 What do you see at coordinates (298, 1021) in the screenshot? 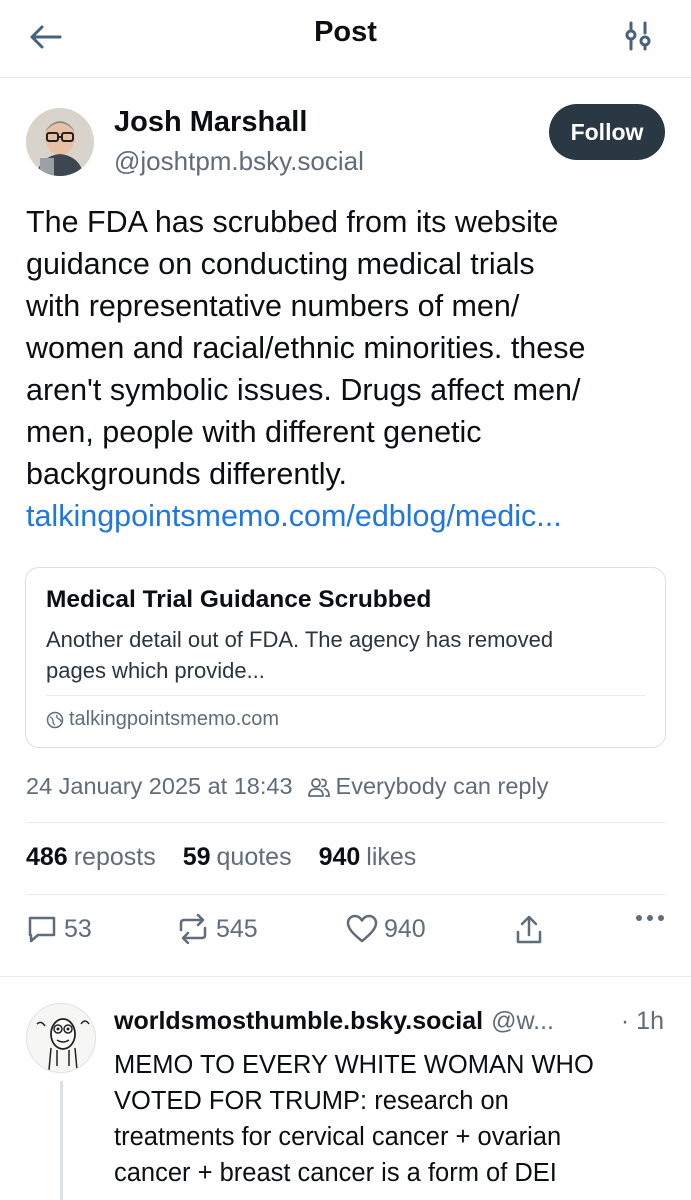
I see `reply-author-name: worldsmosthumble.bsky.social` at bounding box center [298, 1021].